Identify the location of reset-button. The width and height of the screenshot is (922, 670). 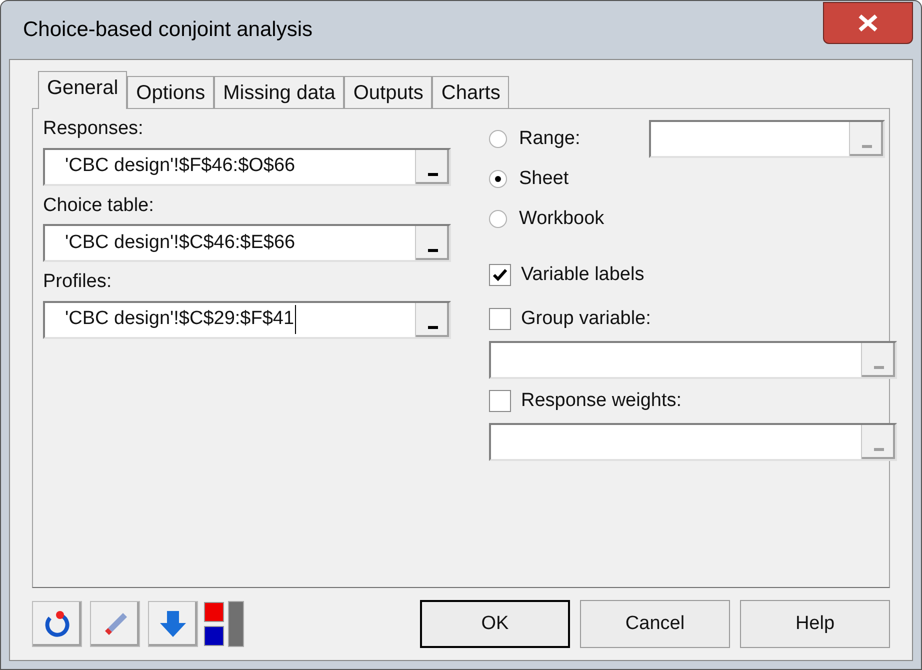
(57, 624).